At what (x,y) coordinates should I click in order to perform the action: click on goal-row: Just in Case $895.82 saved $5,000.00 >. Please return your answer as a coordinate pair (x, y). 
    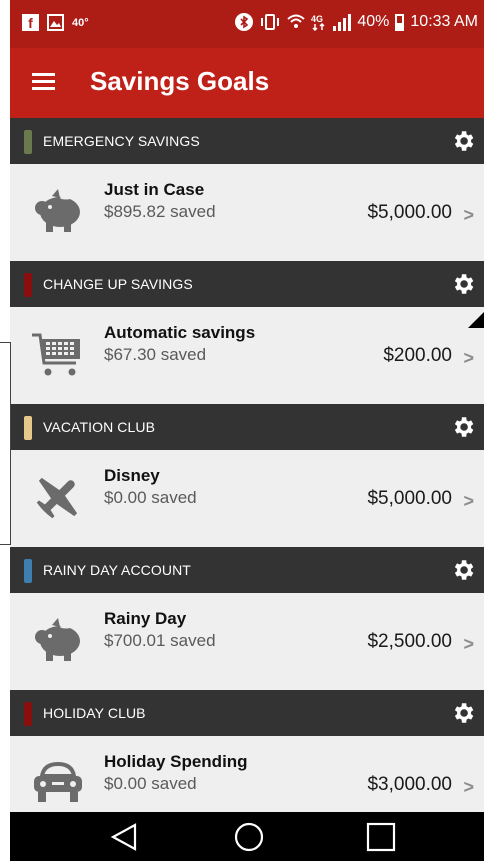
    Looking at the image, I should click on (247, 212).